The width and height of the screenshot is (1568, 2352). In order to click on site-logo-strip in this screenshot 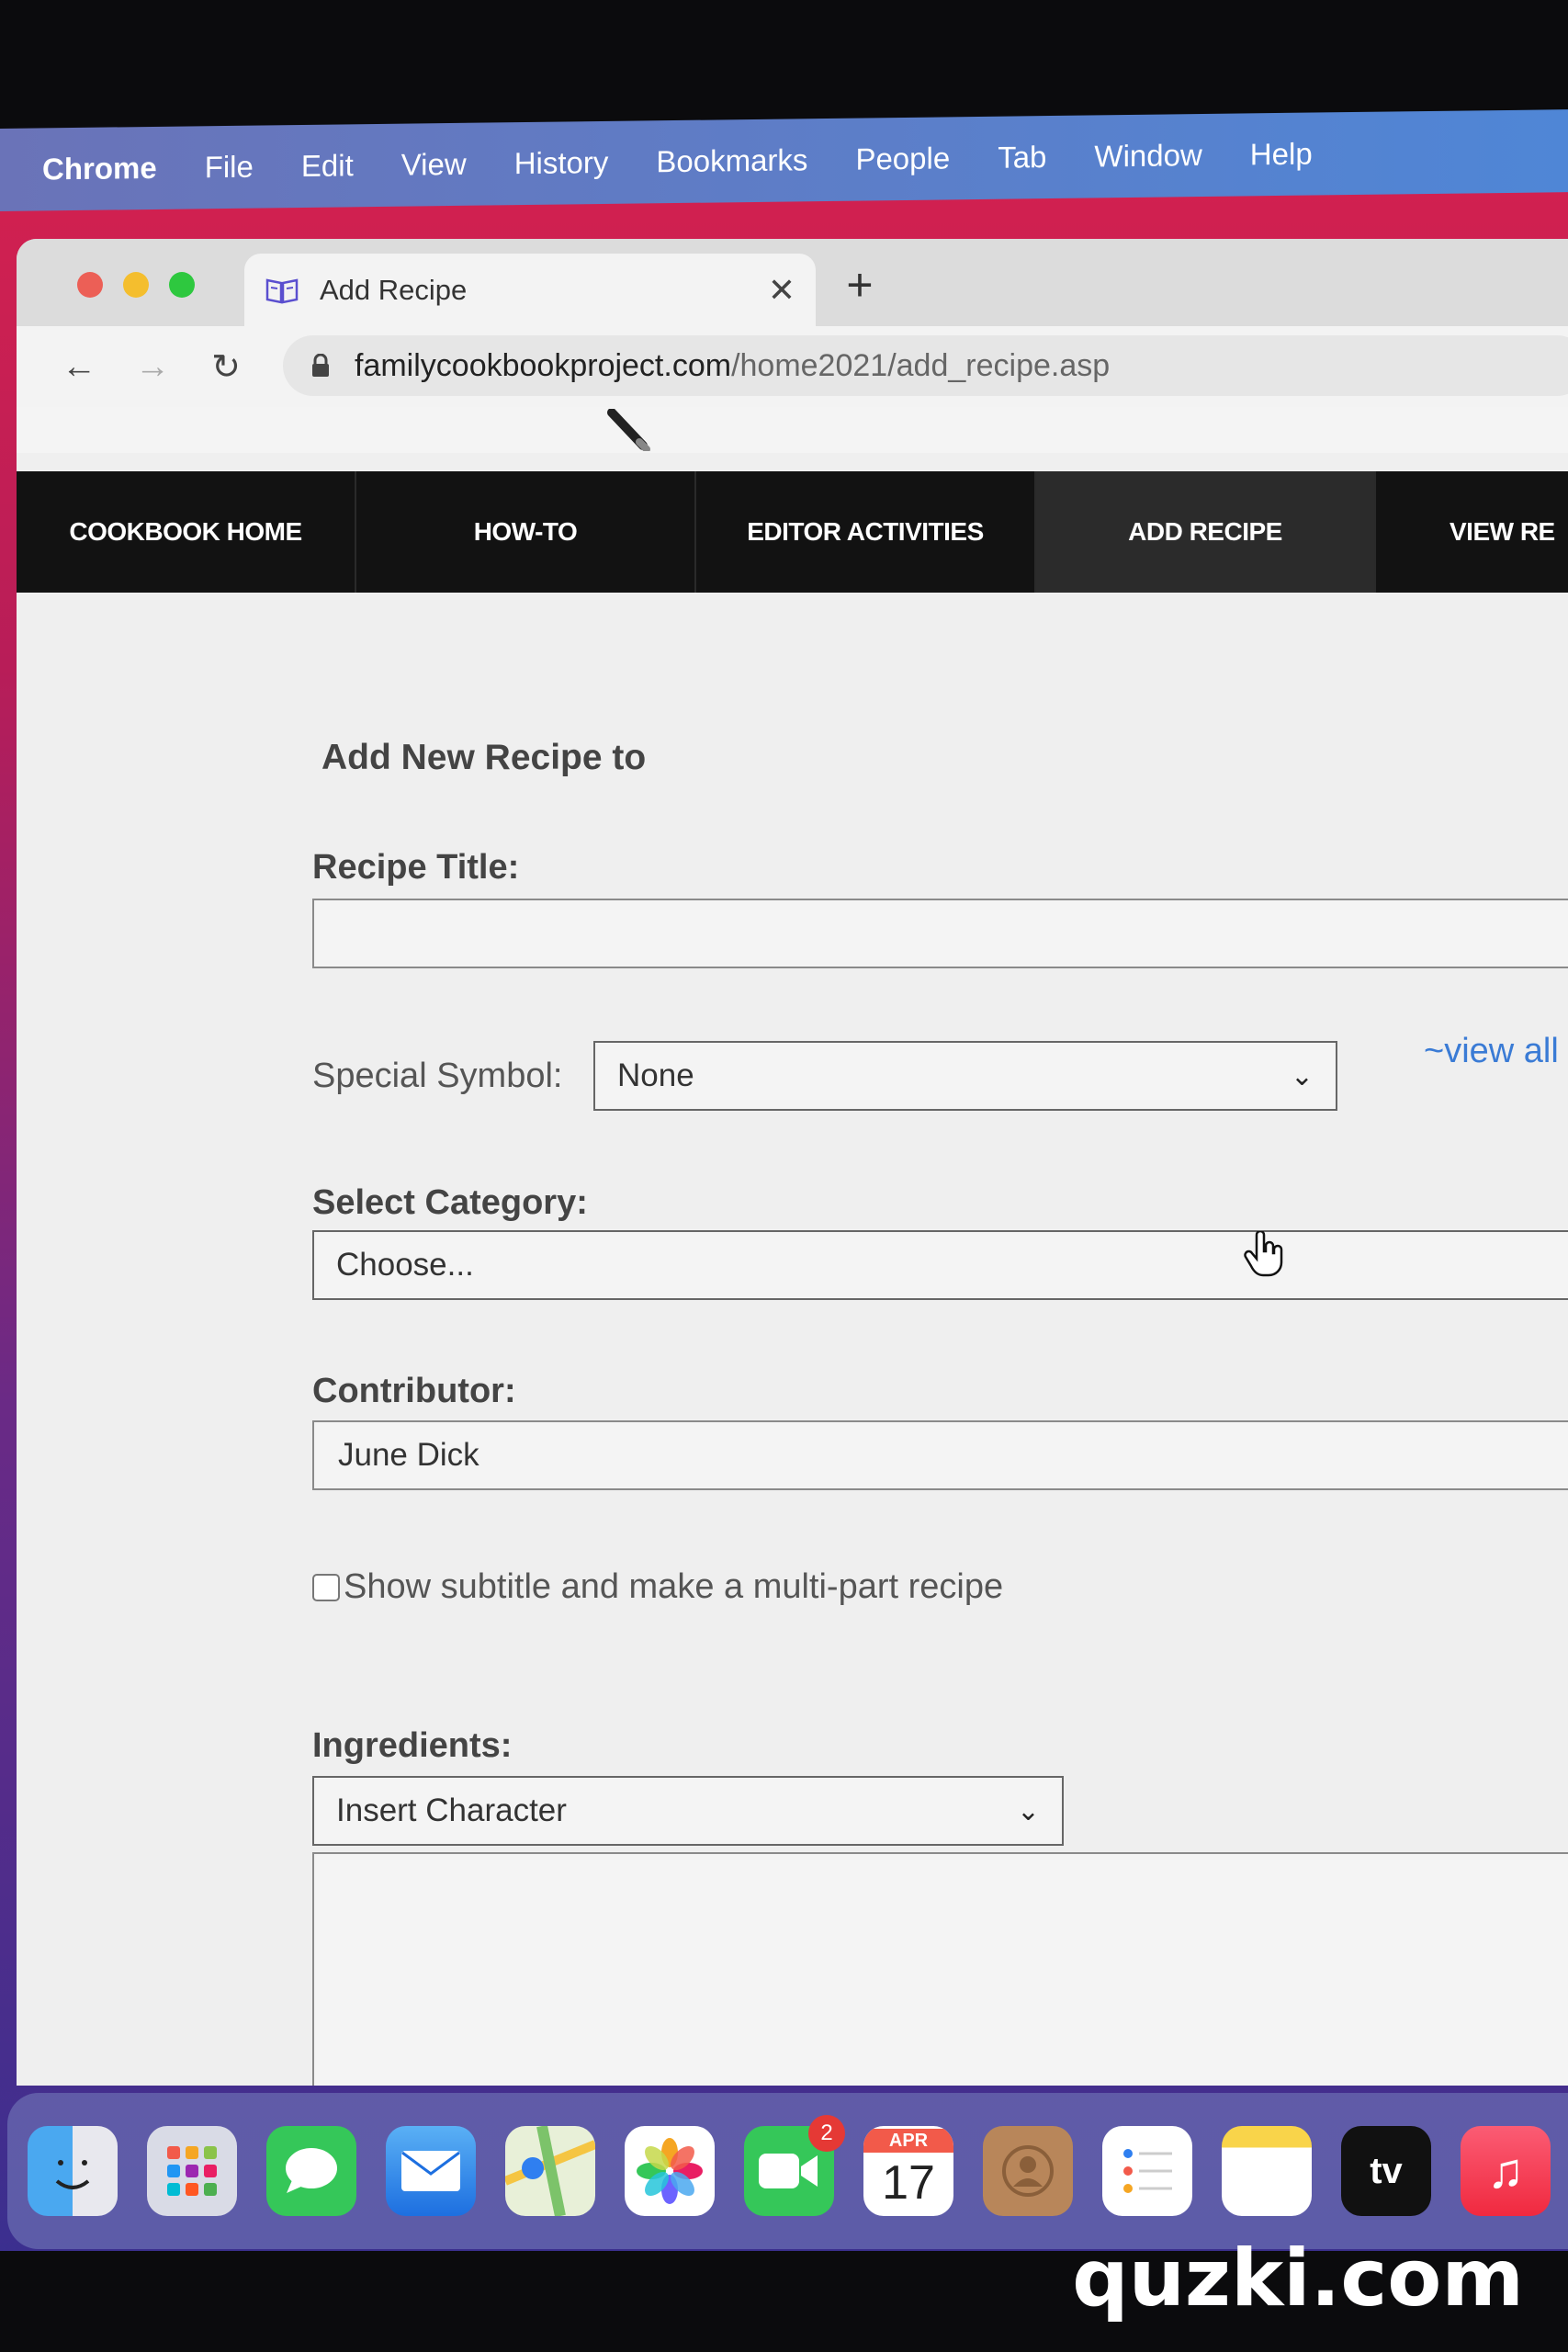, I will do `click(793, 430)`.